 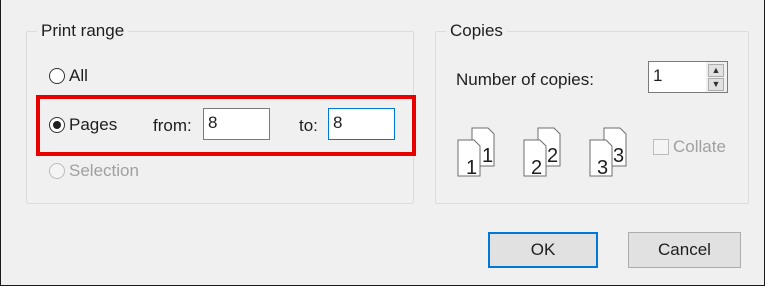 I want to click on copies-legend: Copies, so click(x=476, y=31).